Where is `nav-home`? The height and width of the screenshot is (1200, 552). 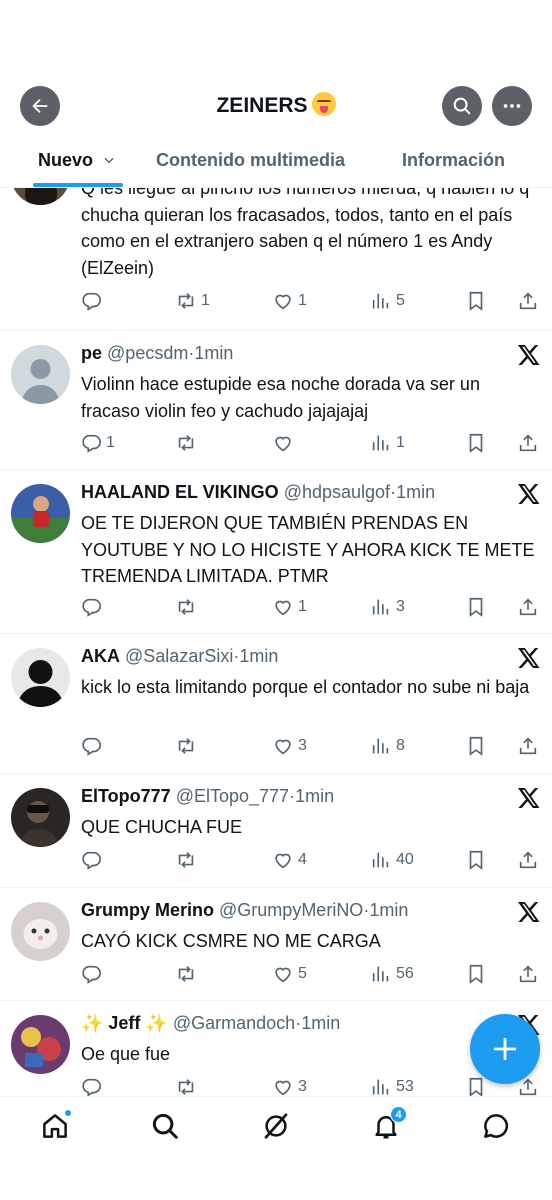
nav-home is located at coordinates (55, 1126).